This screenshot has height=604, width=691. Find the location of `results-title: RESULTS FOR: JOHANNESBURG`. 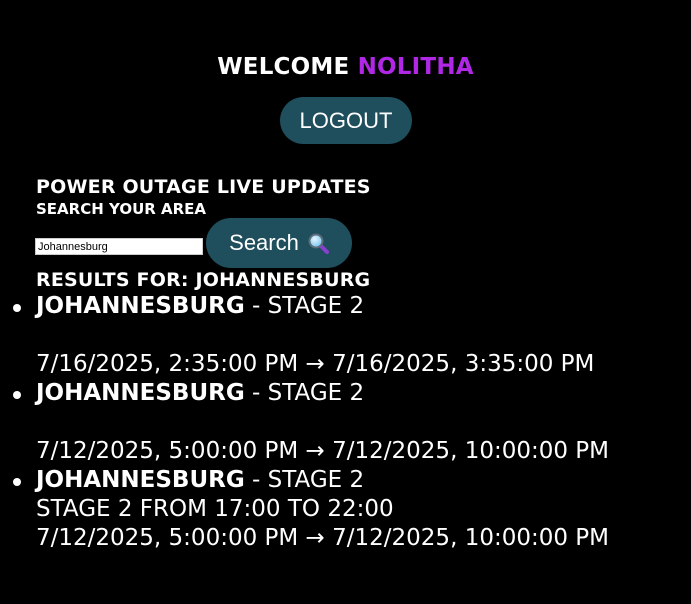

results-title: RESULTS FOR: JOHANNESBURG is located at coordinates (203, 280).